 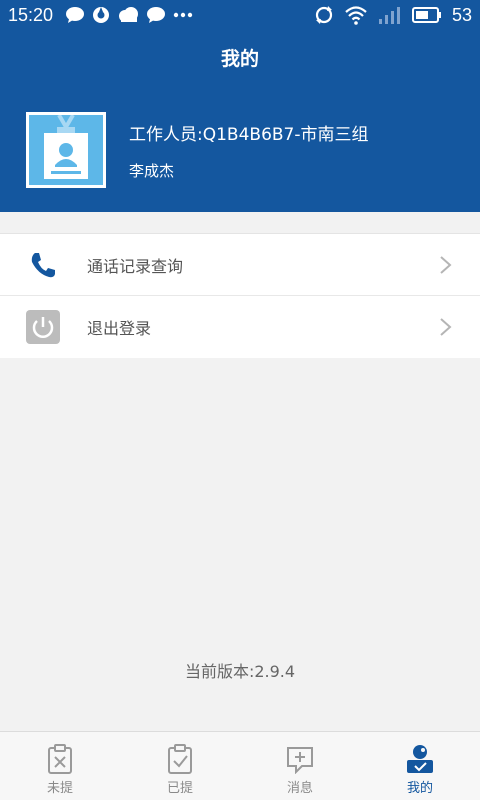 I want to click on tab-submitted: 已提, so click(x=180, y=766).